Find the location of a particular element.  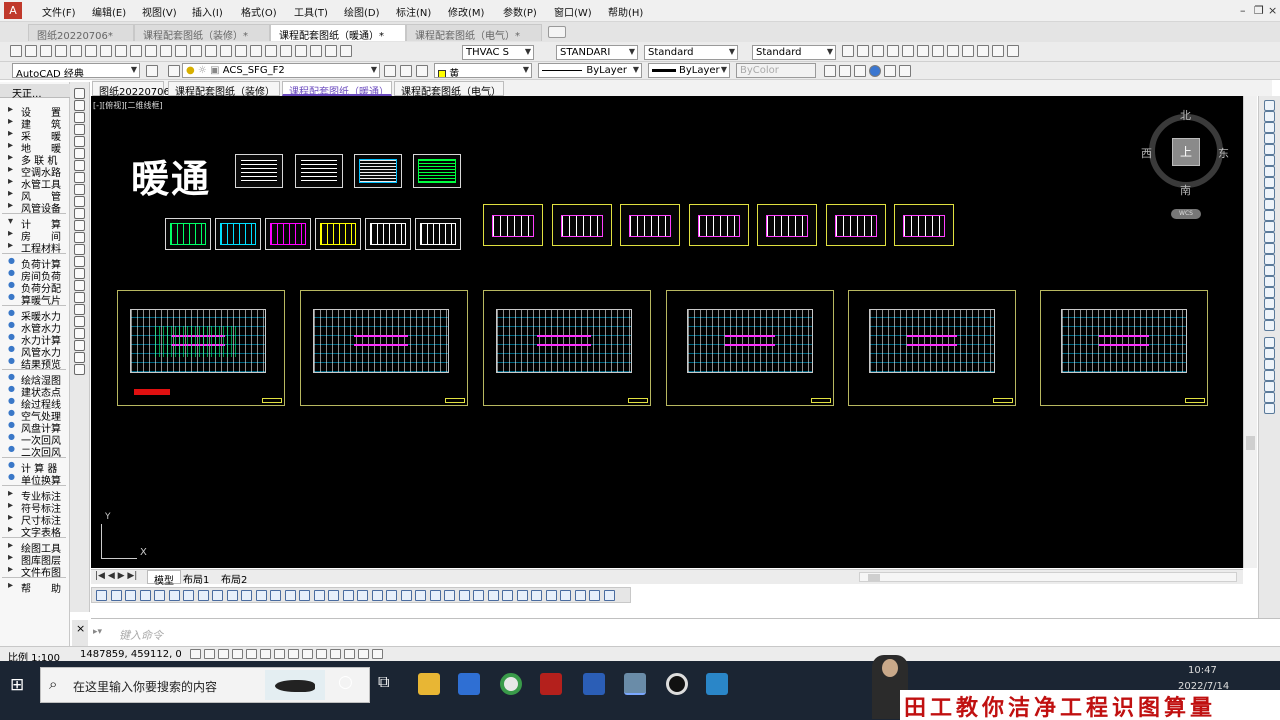

multileader-style-select: Standard ▼ is located at coordinates (794, 52).